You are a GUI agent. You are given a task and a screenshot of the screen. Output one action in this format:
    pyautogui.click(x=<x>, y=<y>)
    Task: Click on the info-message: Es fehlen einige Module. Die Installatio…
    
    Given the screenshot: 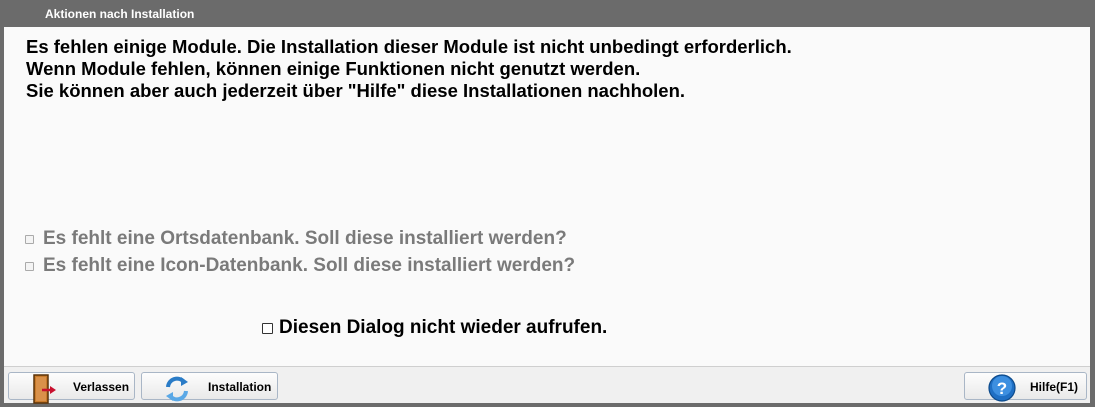 What is the action you would take?
    pyautogui.click(x=409, y=69)
    